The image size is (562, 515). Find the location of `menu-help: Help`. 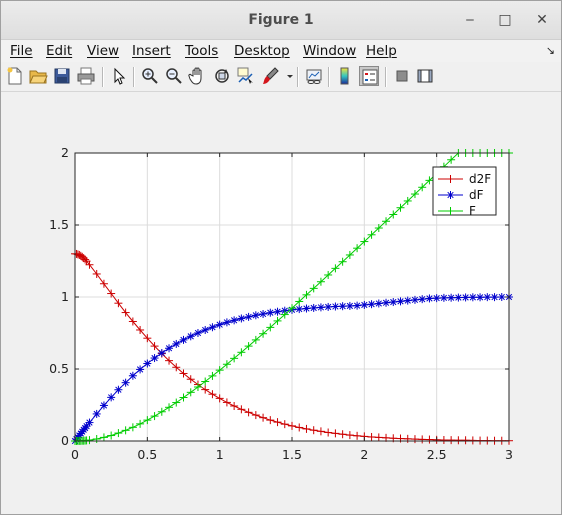

menu-help: Help is located at coordinates (381, 51).